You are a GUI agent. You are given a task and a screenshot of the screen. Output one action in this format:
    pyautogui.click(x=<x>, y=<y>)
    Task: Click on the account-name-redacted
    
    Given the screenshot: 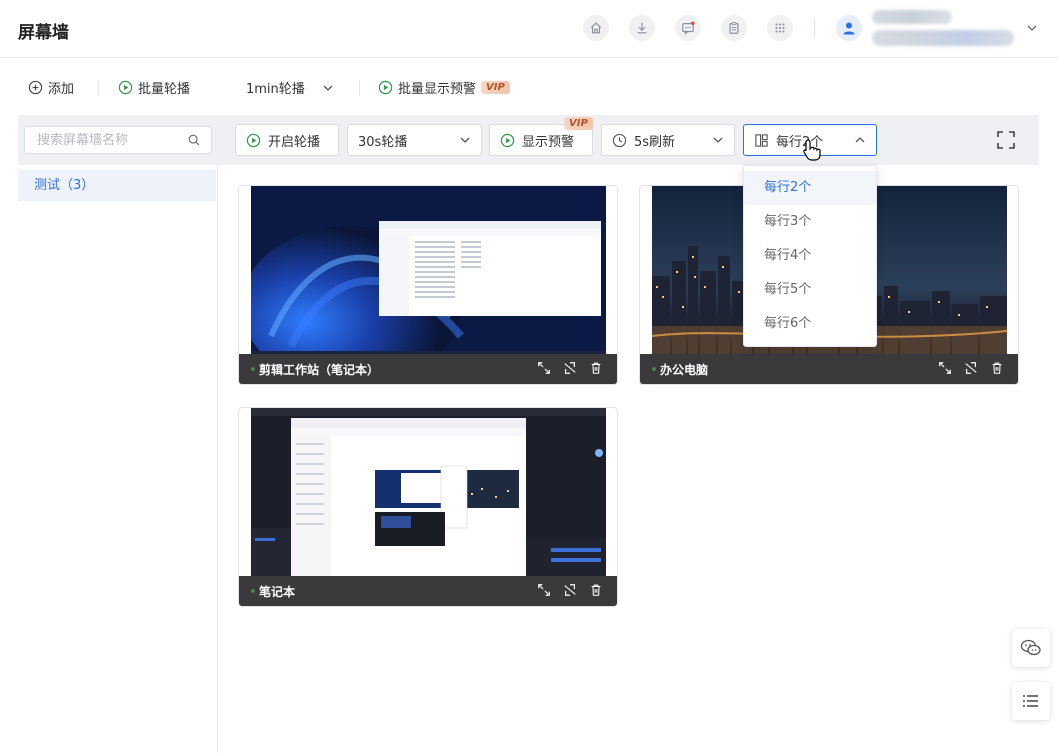 What is the action you would take?
    pyautogui.click(x=912, y=17)
    